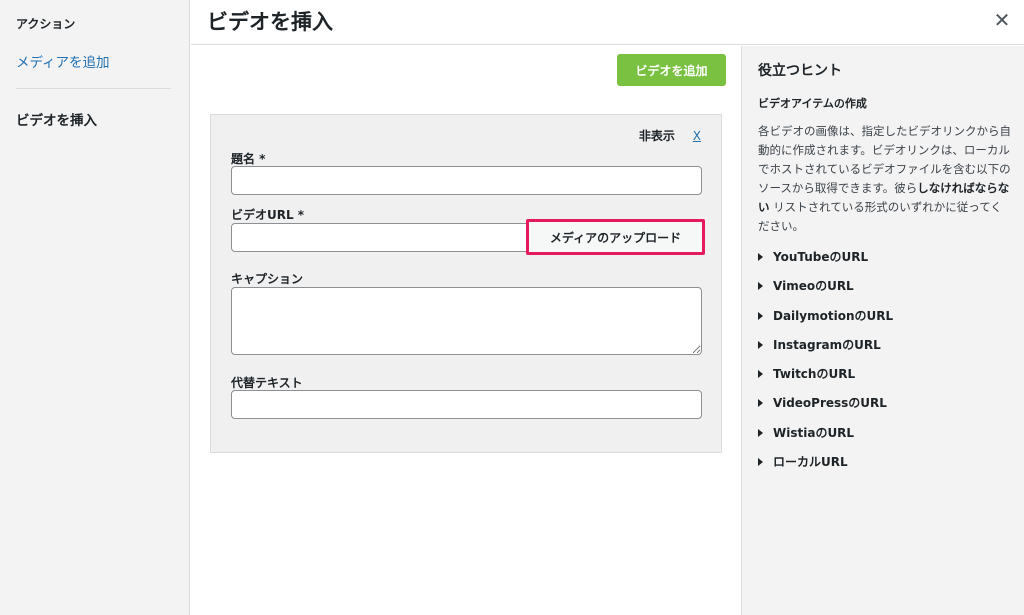 This screenshot has width=1024, height=615. What do you see at coordinates (270, 22) in the screenshot?
I see `page-title: ビデオを挿入` at bounding box center [270, 22].